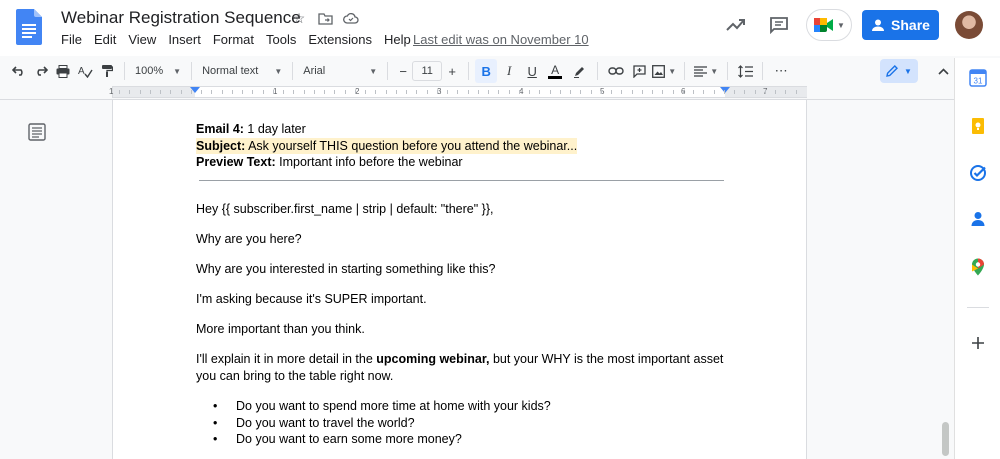 The image size is (1000, 459). What do you see at coordinates (85, 71) in the screenshot?
I see `spellcheck-icon: A` at bounding box center [85, 71].